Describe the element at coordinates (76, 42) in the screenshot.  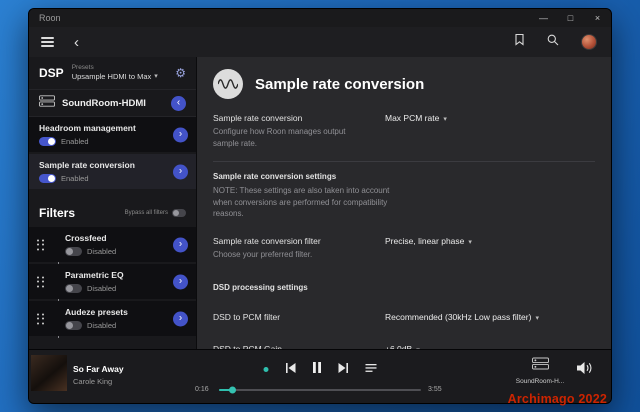
I see `back-icon: ‹` at that location.